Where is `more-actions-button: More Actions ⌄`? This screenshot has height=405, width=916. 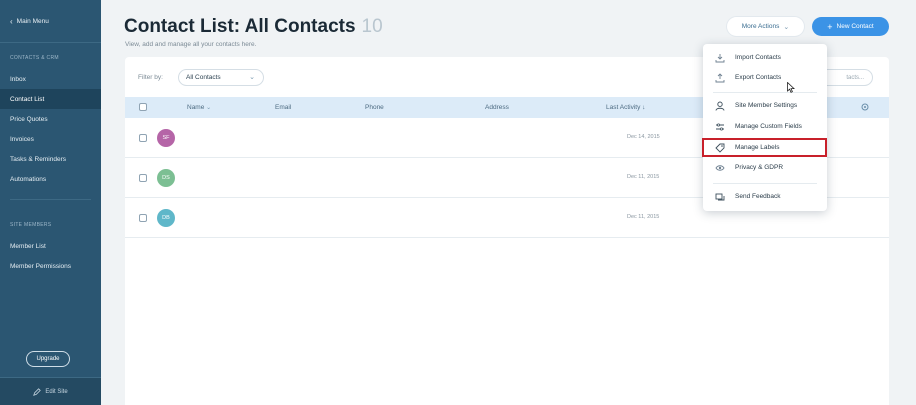
more-actions-button: More Actions ⌄ is located at coordinates (765, 26).